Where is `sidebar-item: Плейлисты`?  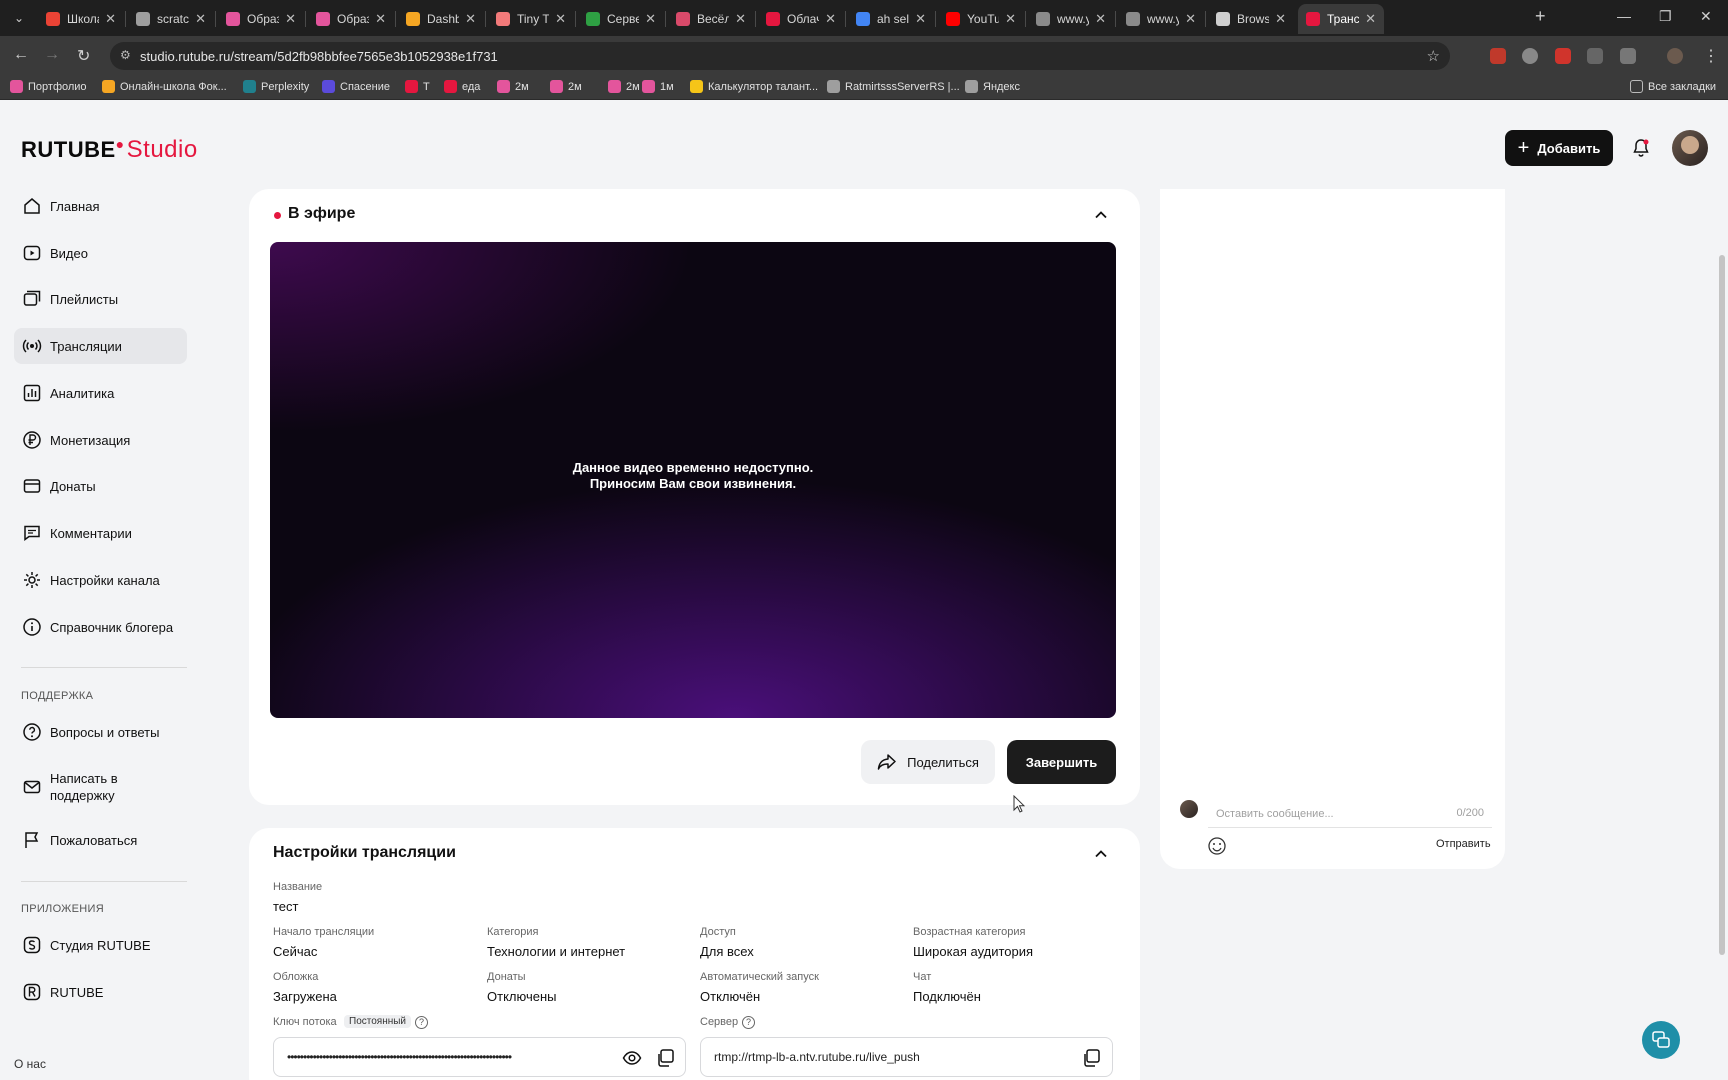
sidebar-item: Плейлисты is located at coordinates (100, 299).